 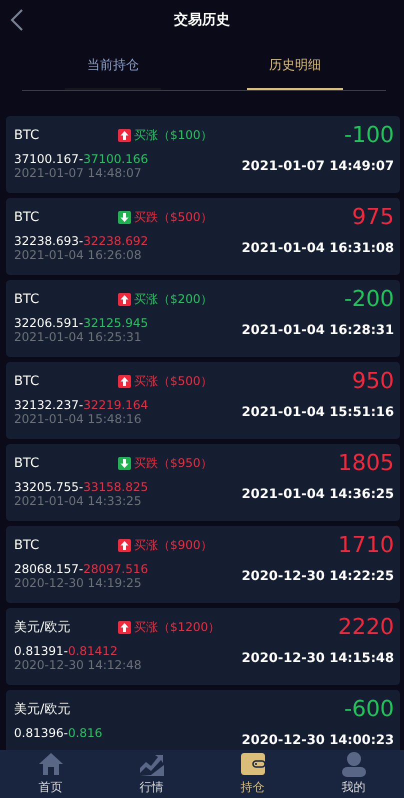 I want to click on order-label: 买涨（$1200）, so click(x=177, y=627).